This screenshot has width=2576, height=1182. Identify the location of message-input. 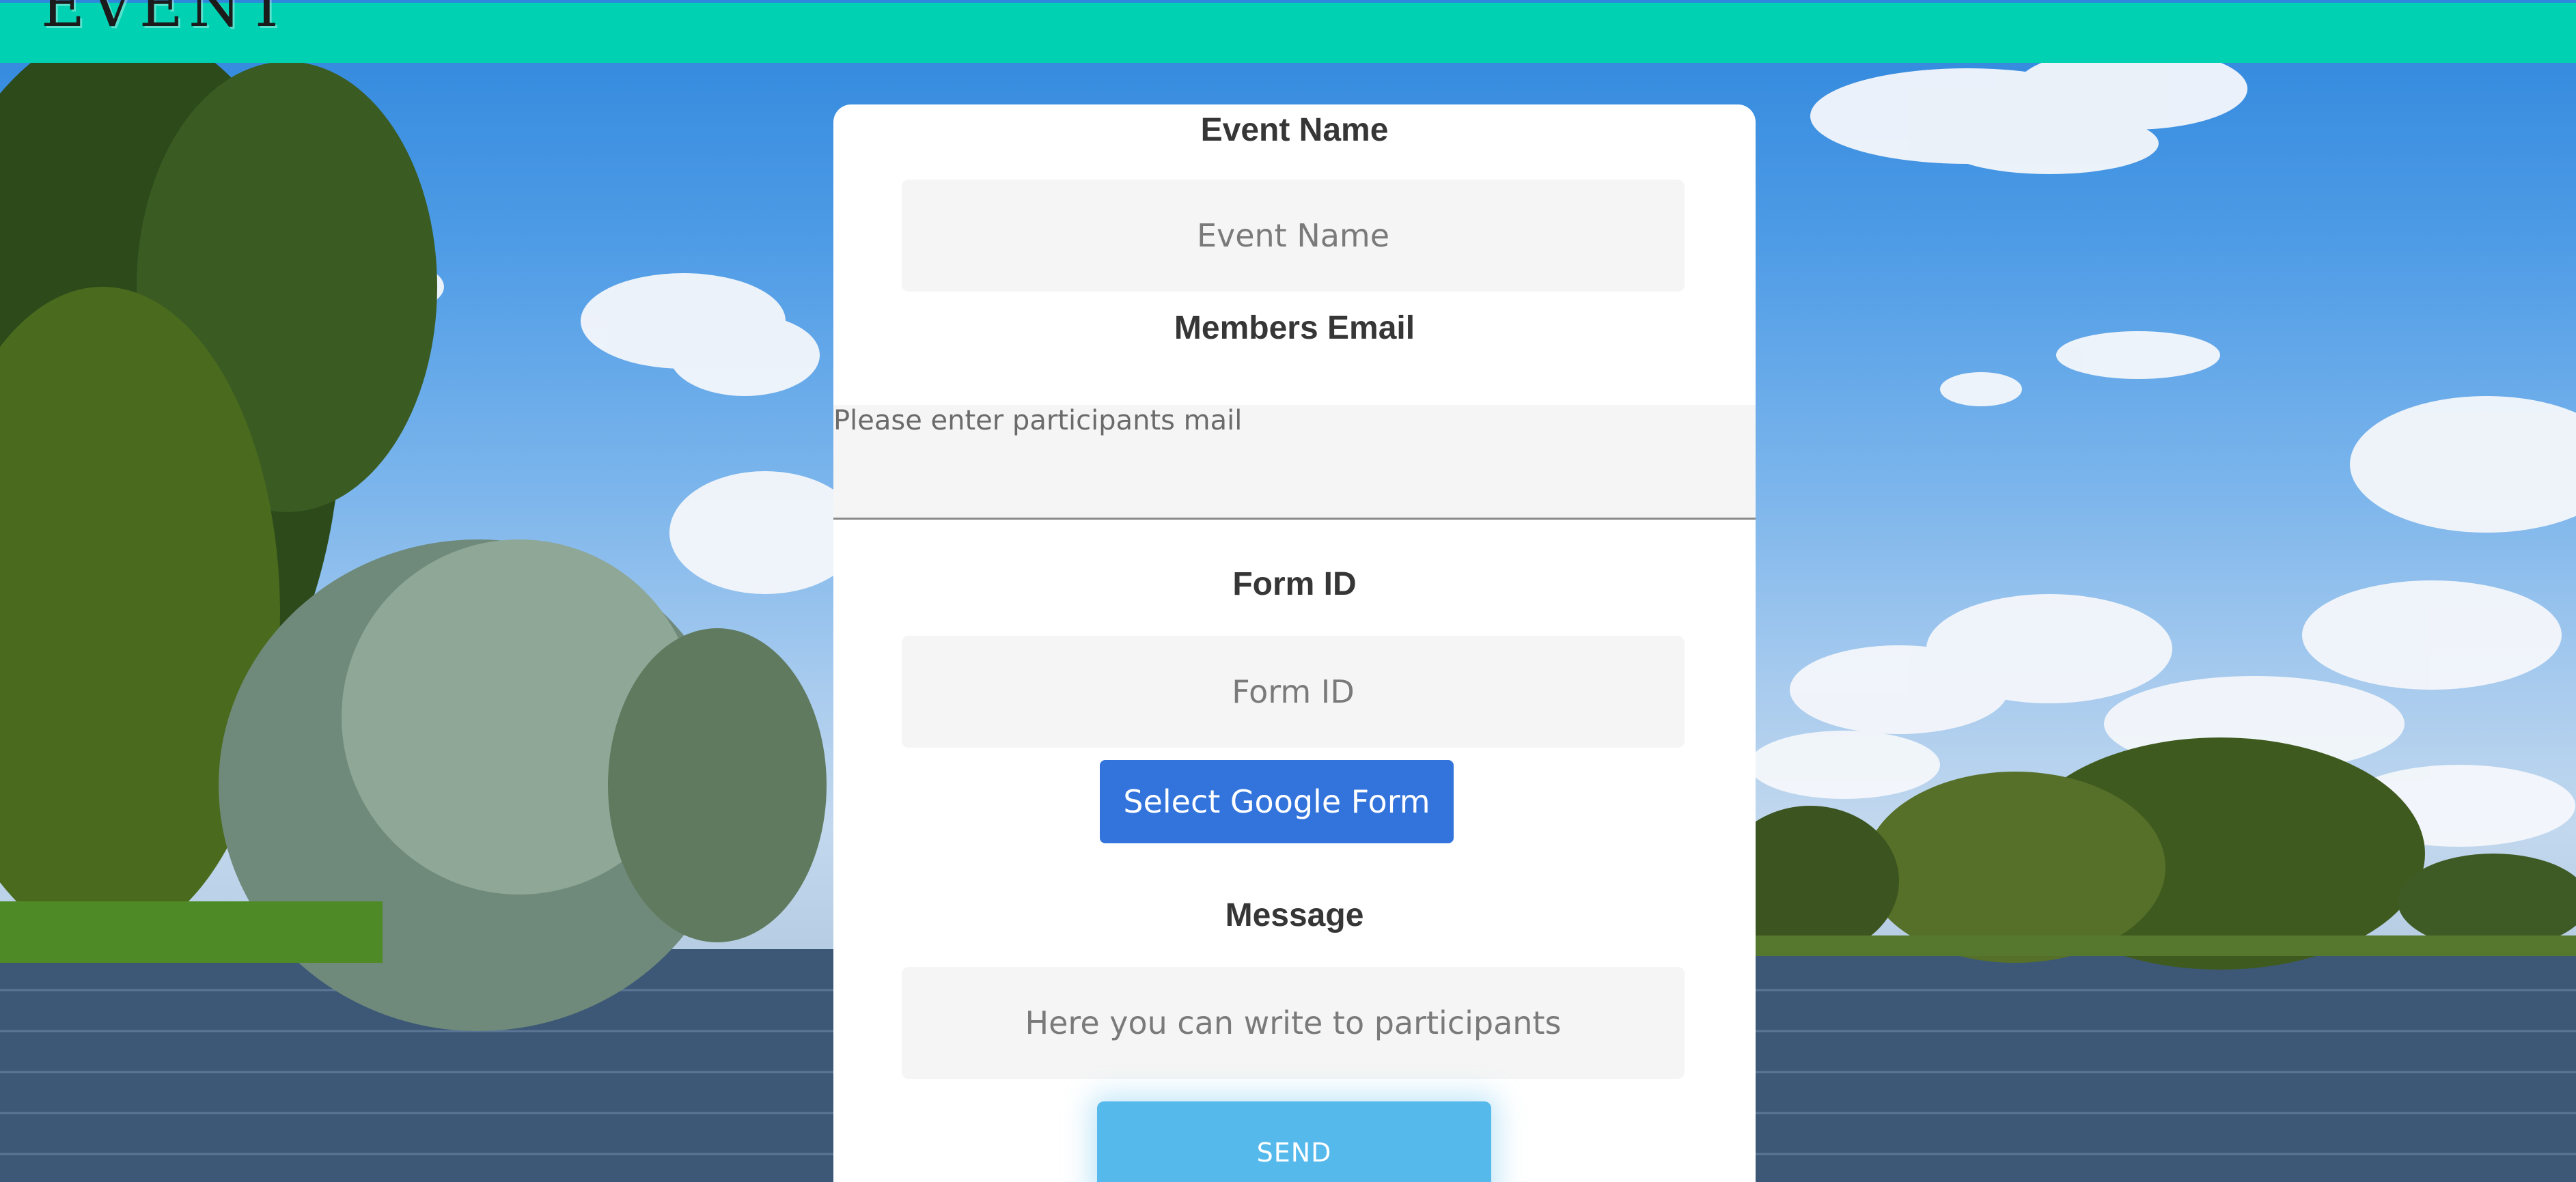
(1293, 1023).